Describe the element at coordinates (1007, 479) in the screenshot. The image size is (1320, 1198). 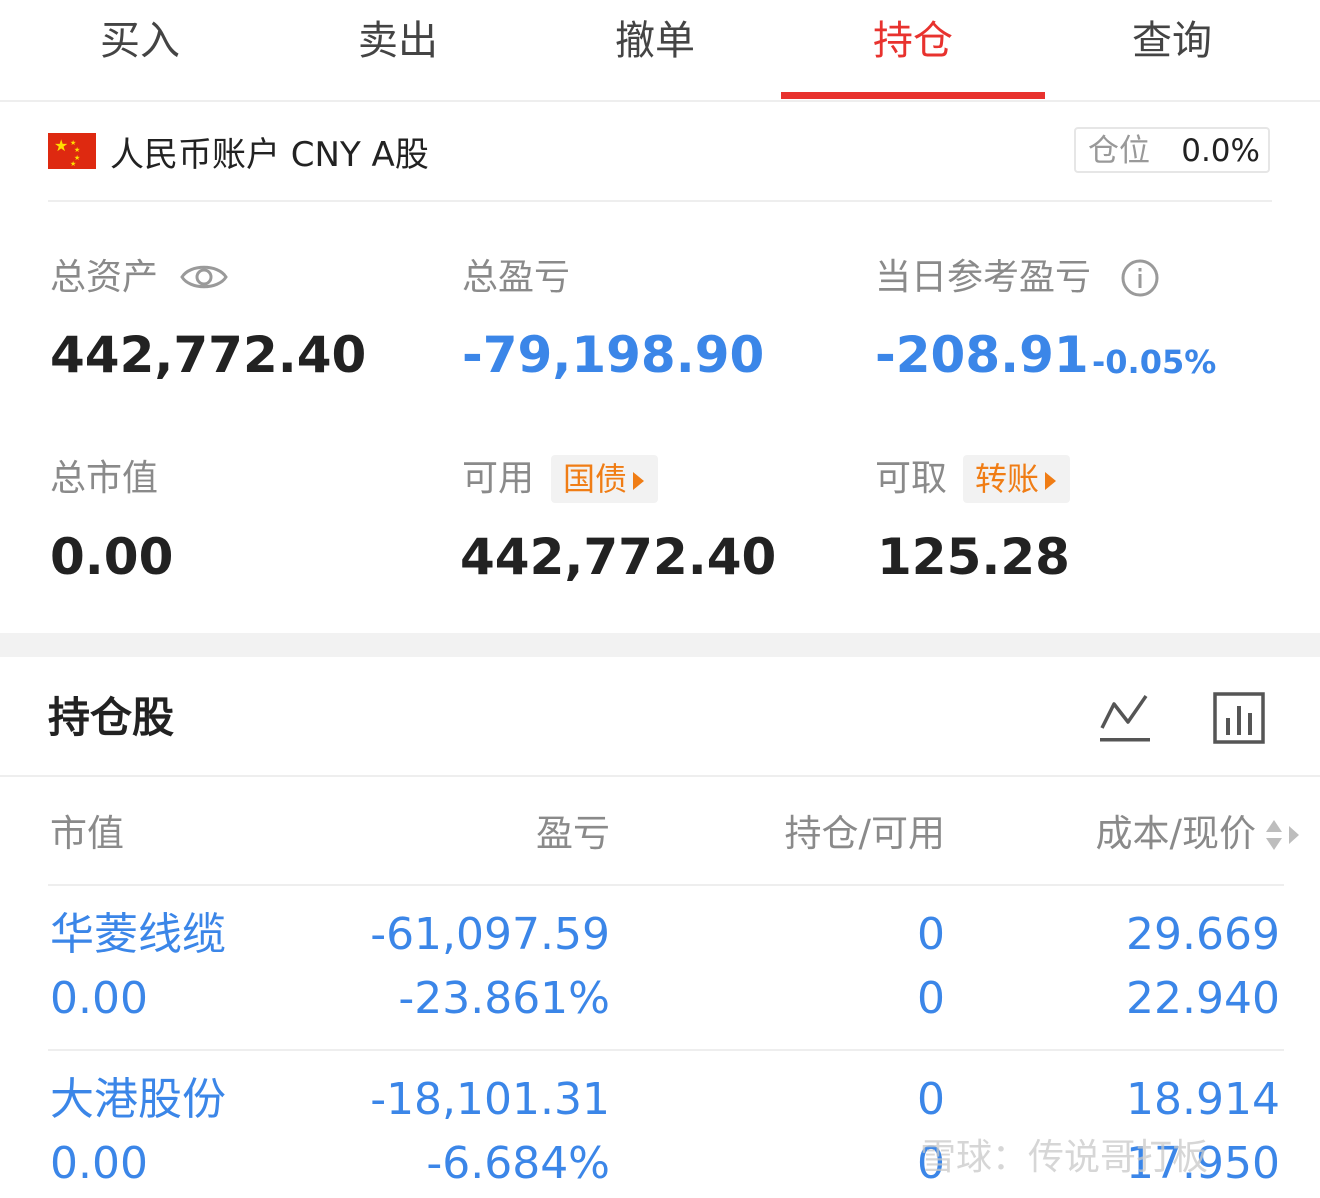
I see `transfer-tag-label: 转账` at that location.